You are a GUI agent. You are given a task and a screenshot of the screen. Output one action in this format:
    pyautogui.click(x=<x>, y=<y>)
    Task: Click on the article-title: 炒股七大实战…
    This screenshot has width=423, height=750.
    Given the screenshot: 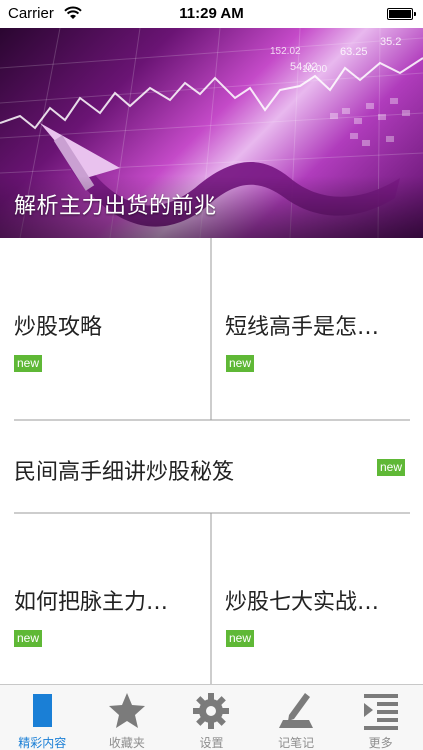 What is the action you would take?
    pyautogui.click(x=302, y=602)
    